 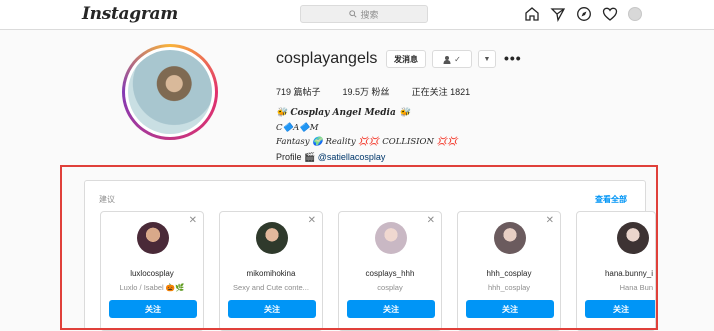 I want to click on followers-count: 19.5万 粉丝, so click(x=366, y=91).